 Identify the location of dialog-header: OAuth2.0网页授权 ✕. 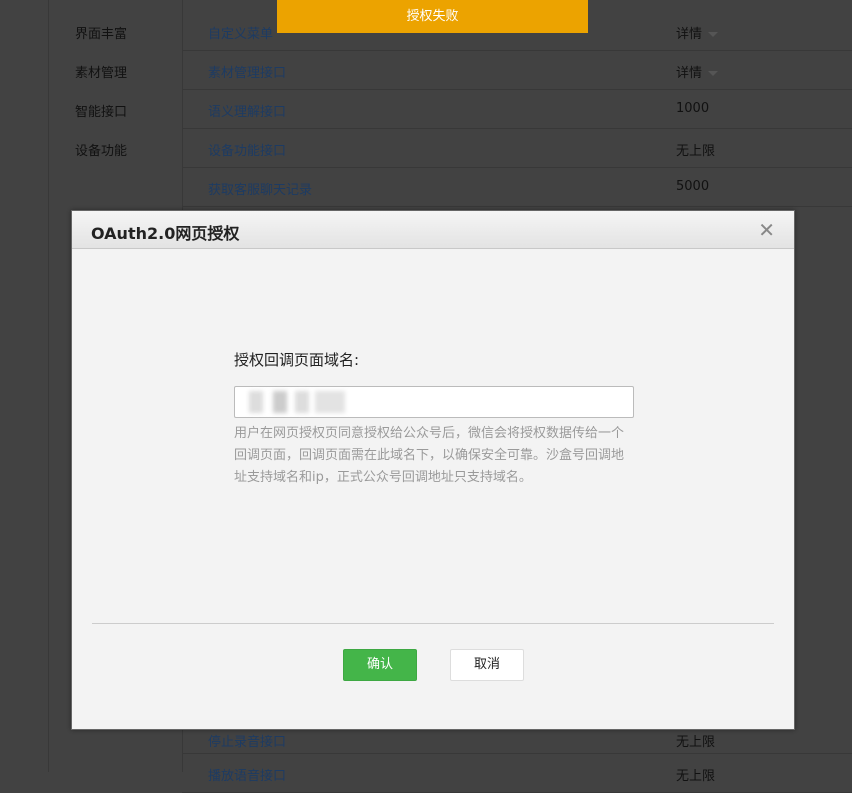
(433, 230).